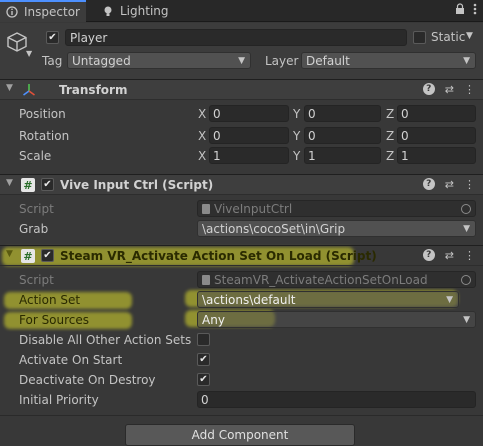 This screenshot has height=446, width=483. I want to click on tab-lighting: Lighting, so click(141, 11).